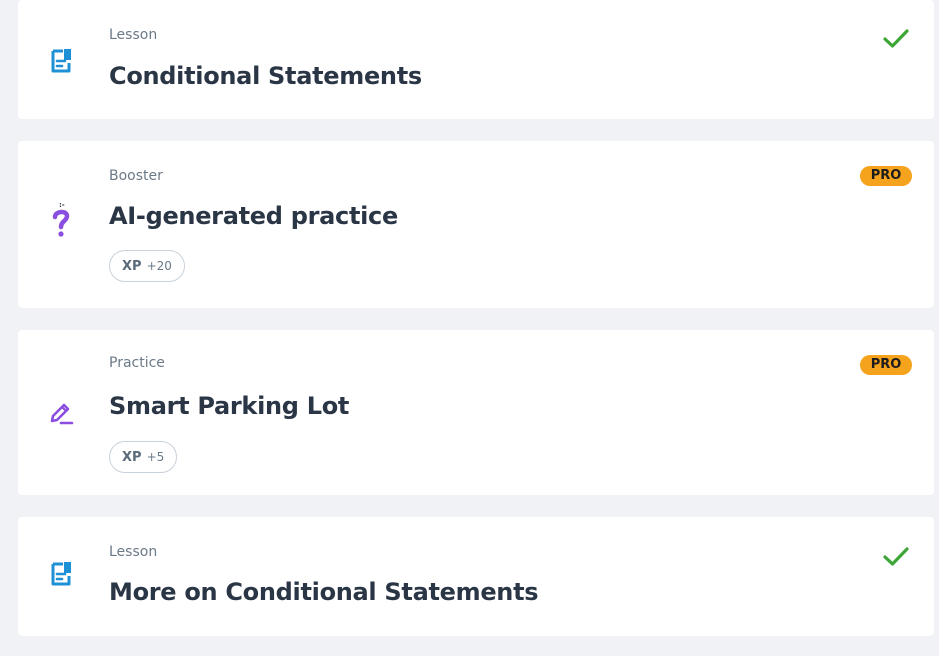 Image resolution: width=939 pixels, height=656 pixels. What do you see at coordinates (143, 457) in the screenshot?
I see `xp-badge: XP +5` at bounding box center [143, 457].